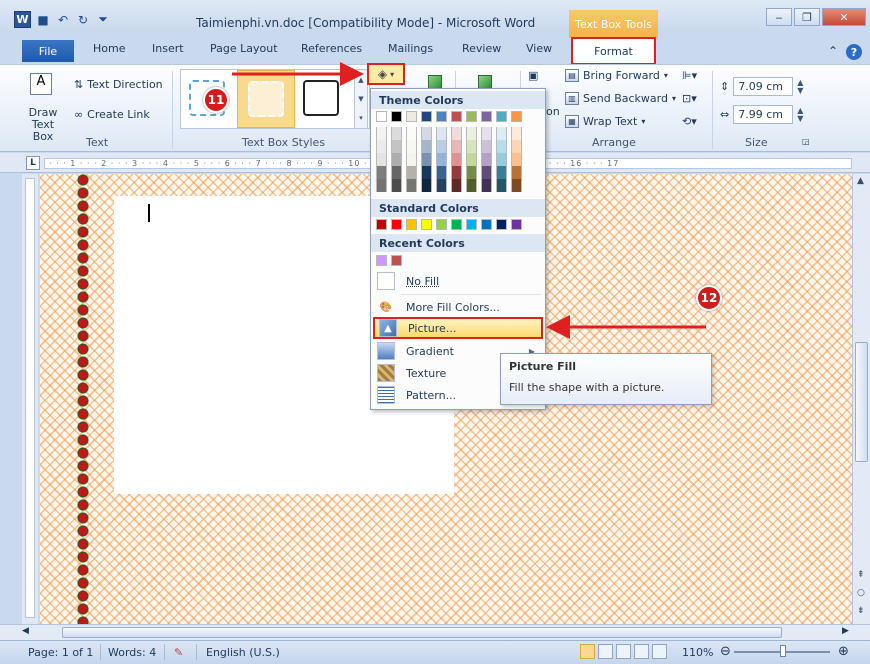  Describe the element at coordinates (386, 74) in the screenshot. I see `shape-fill-button: ◈ ▾` at that location.